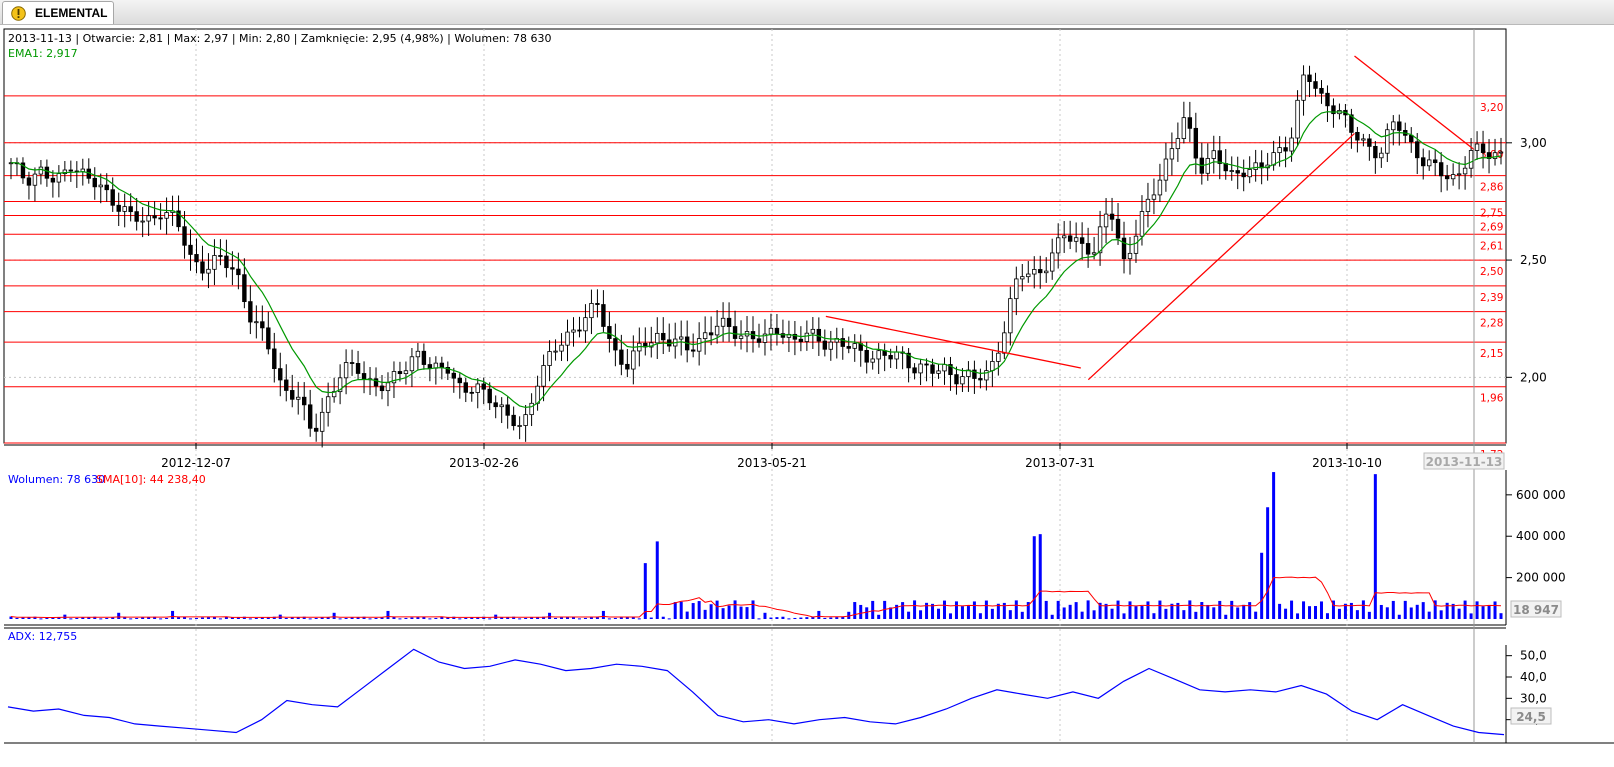  I want to click on level-label: 2,39, so click(1491, 298).